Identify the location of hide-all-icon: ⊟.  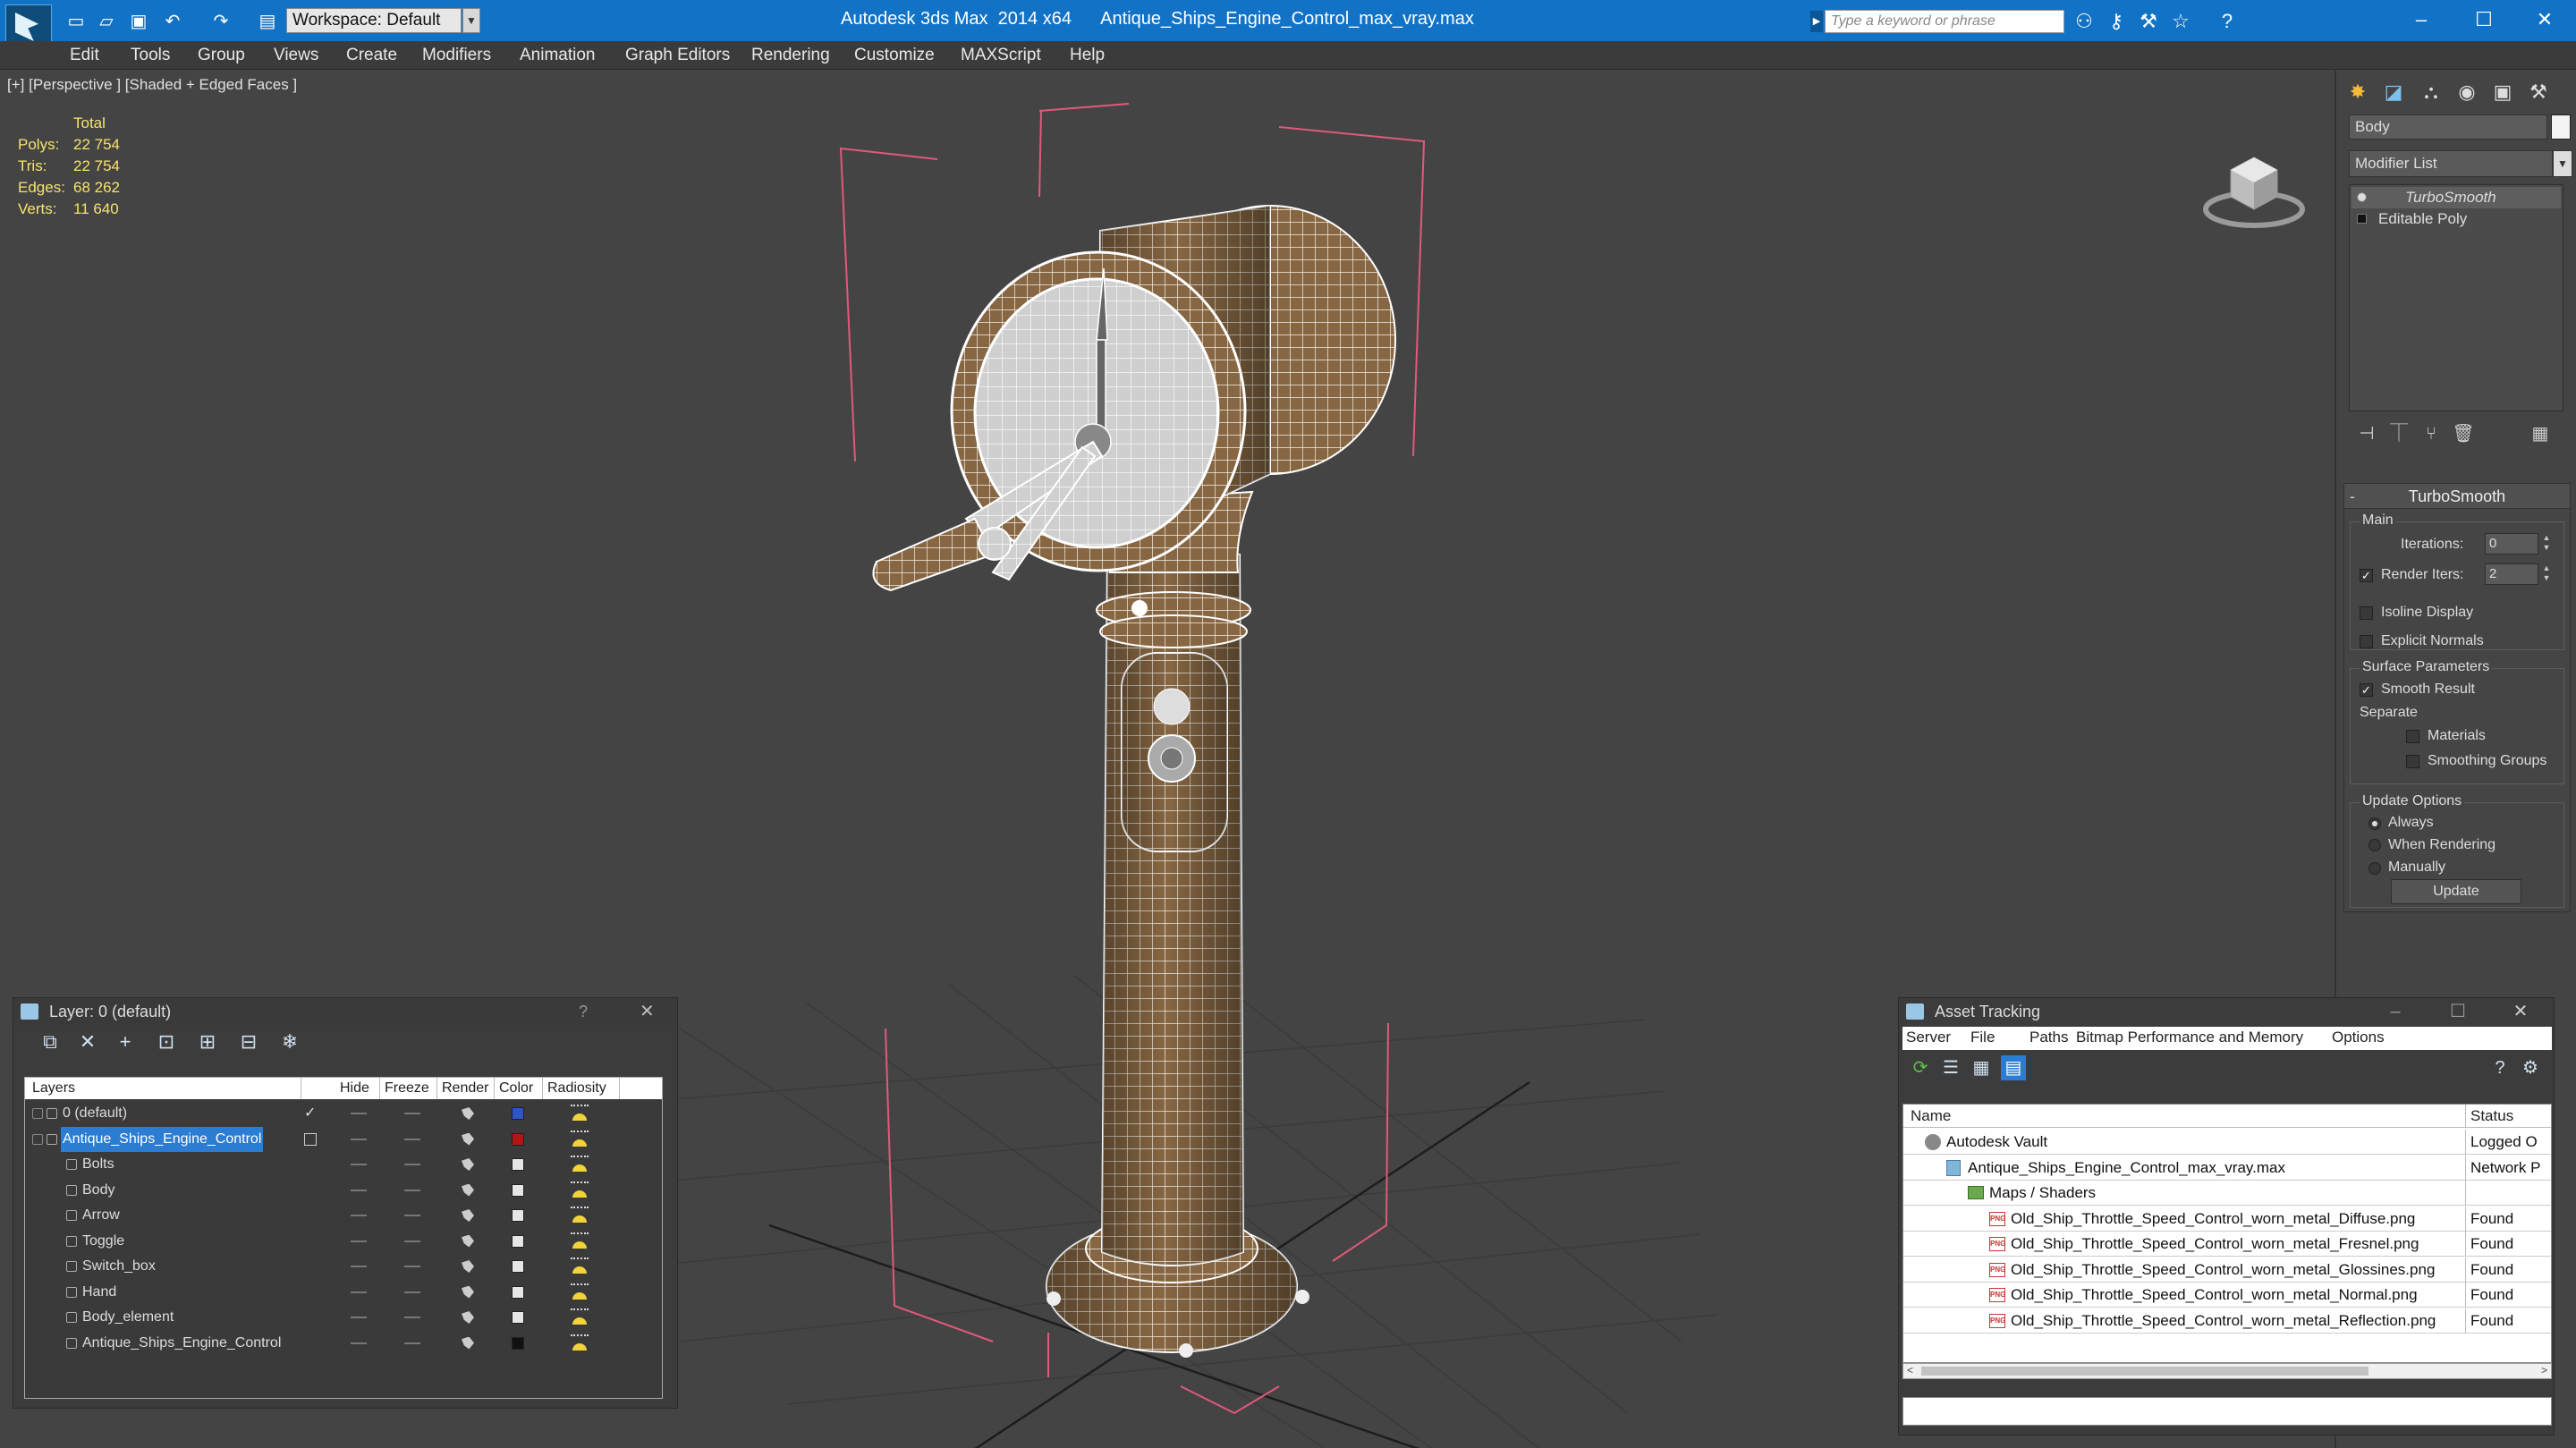
(248, 1041).